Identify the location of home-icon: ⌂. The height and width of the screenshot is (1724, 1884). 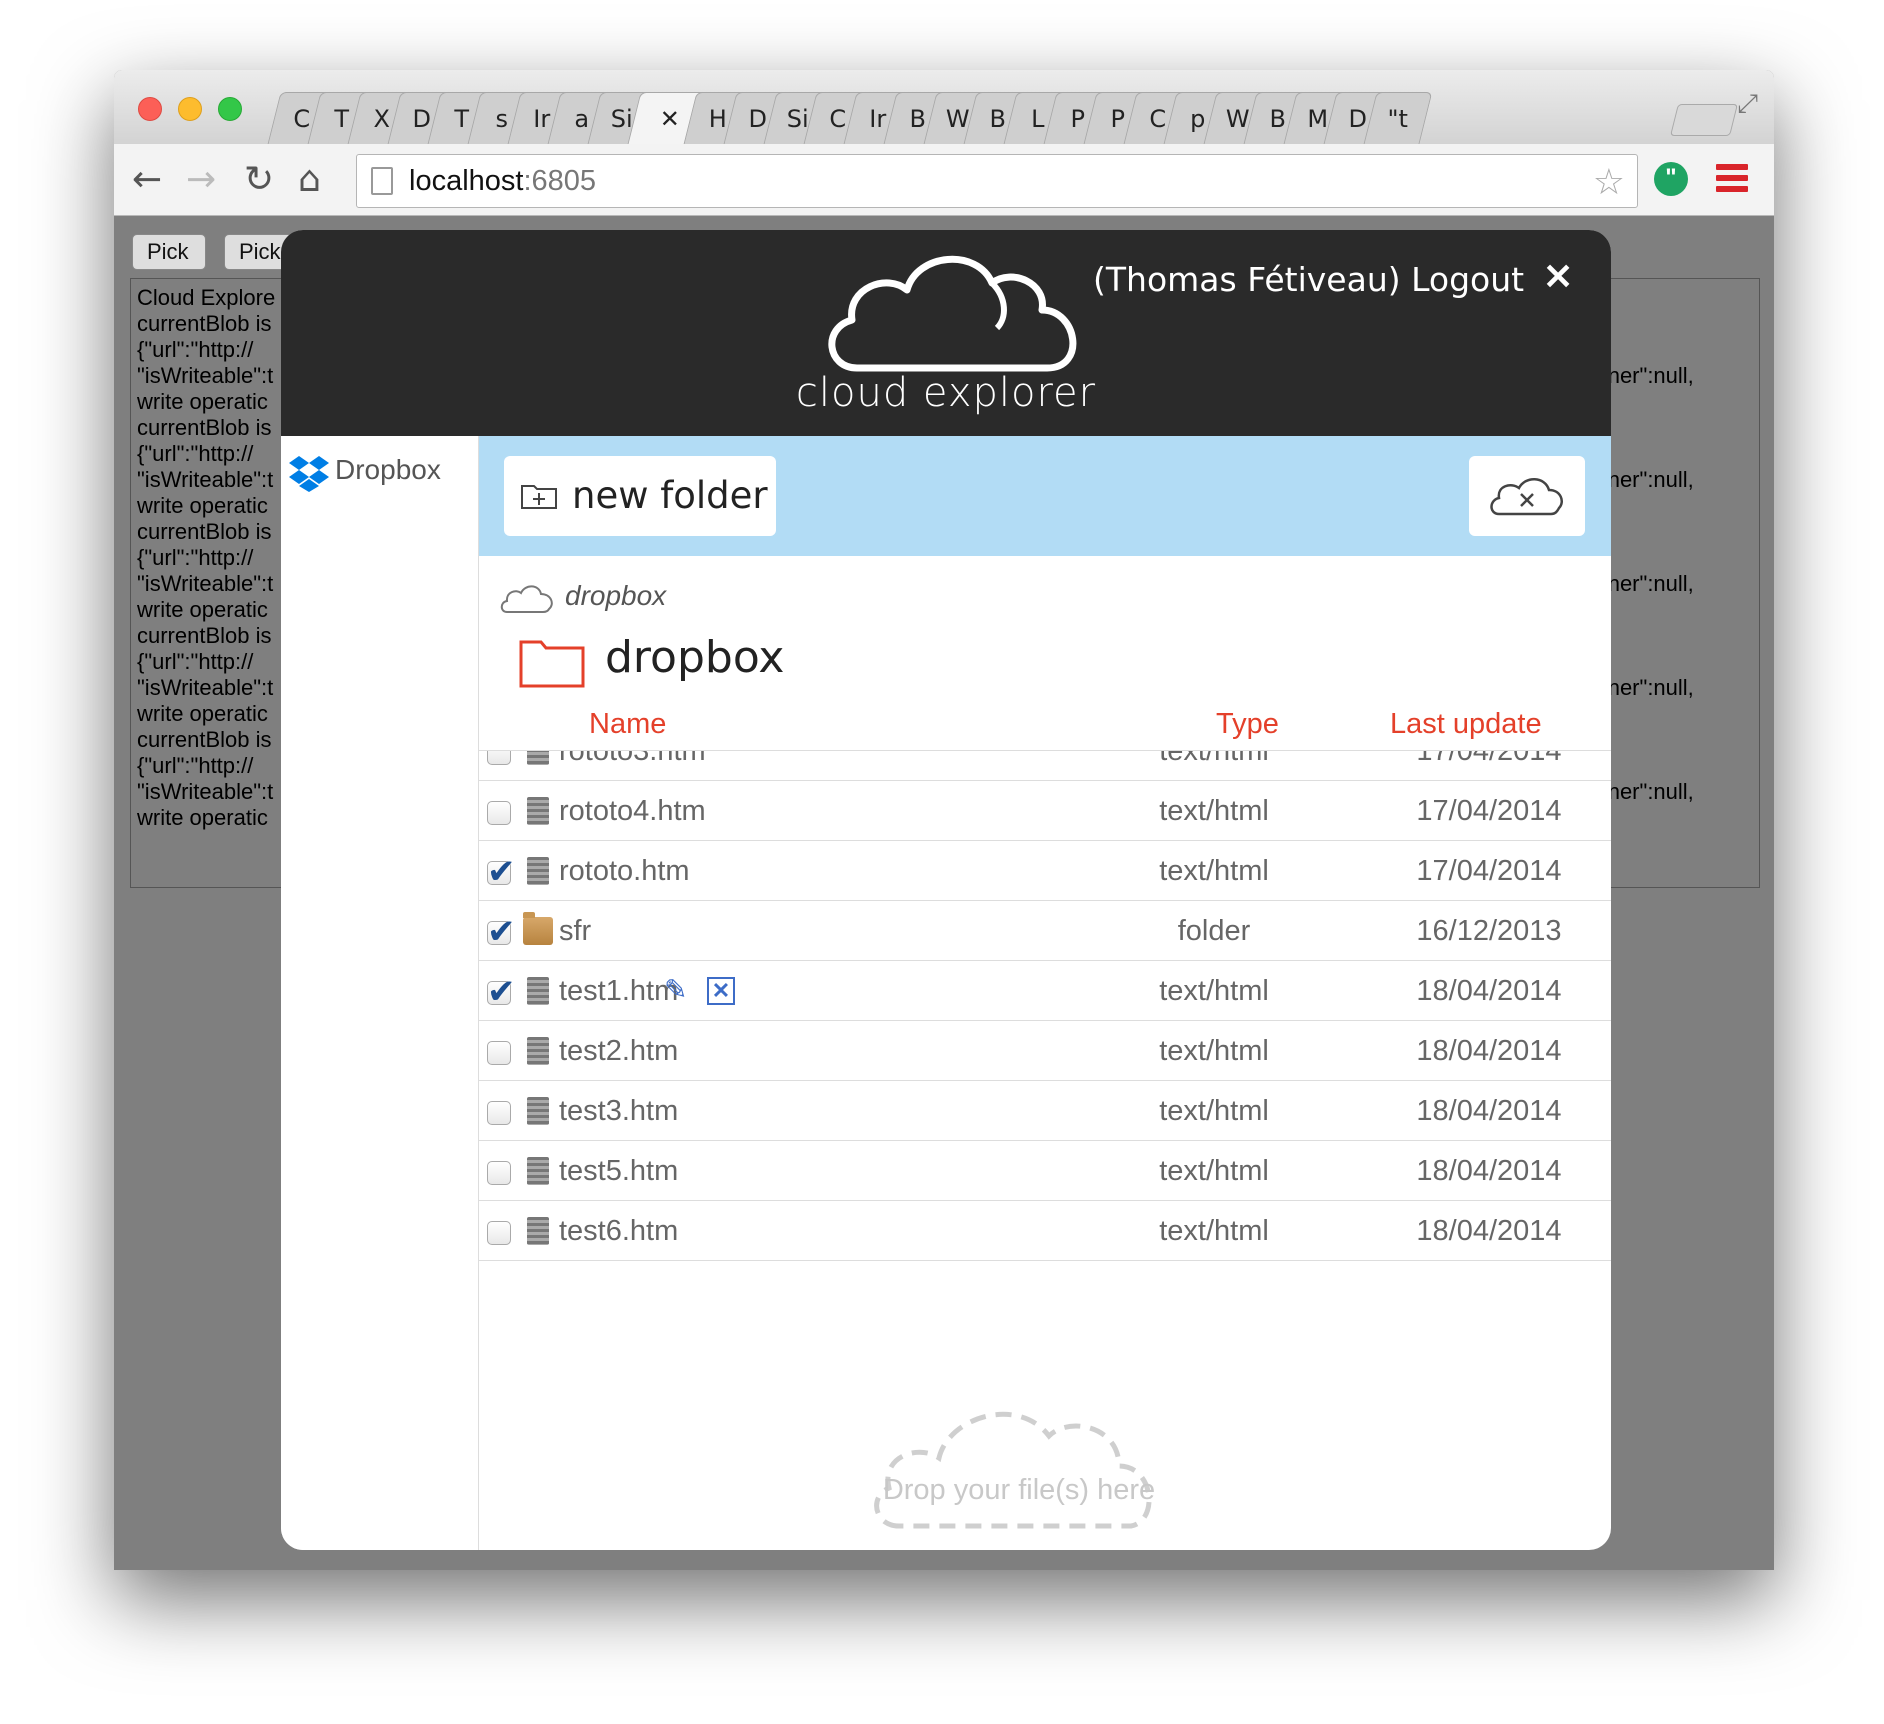
(309, 180).